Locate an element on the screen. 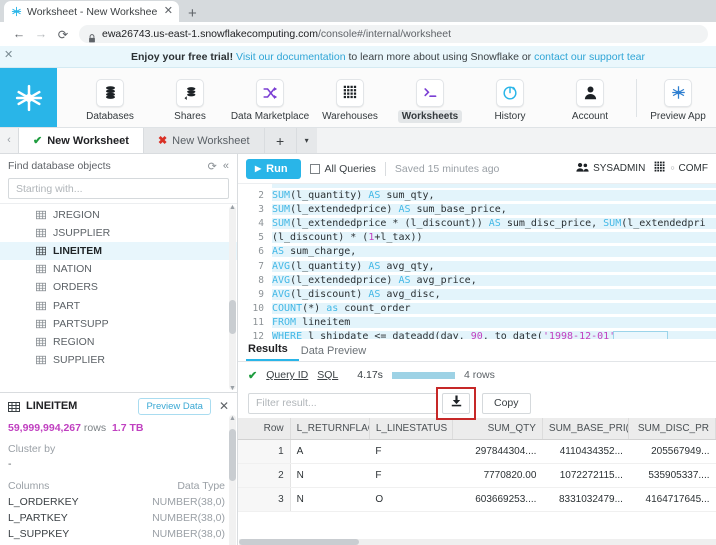 This screenshot has width=716, height=545. line-number: 4 is located at coordinates (261, 223).